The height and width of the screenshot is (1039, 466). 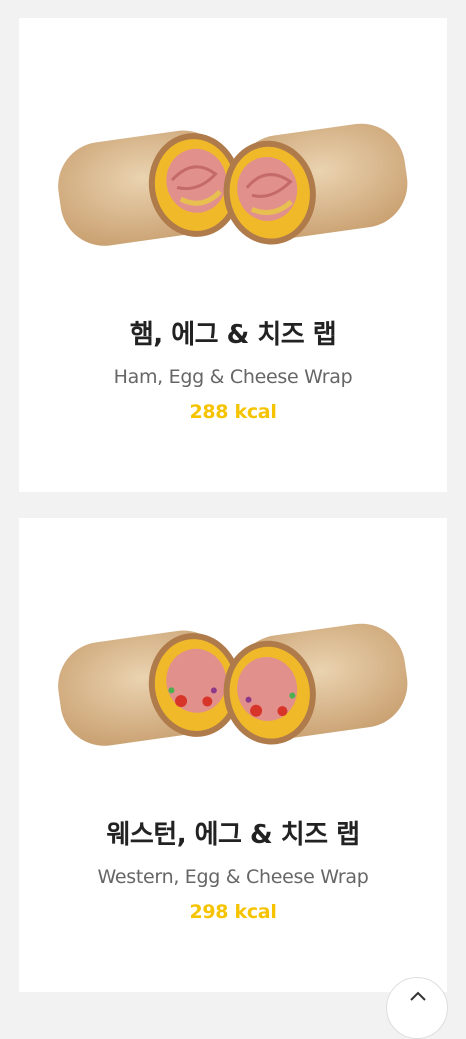 I want to click on scroll-to-top-button, so click(x=417, y=1008).